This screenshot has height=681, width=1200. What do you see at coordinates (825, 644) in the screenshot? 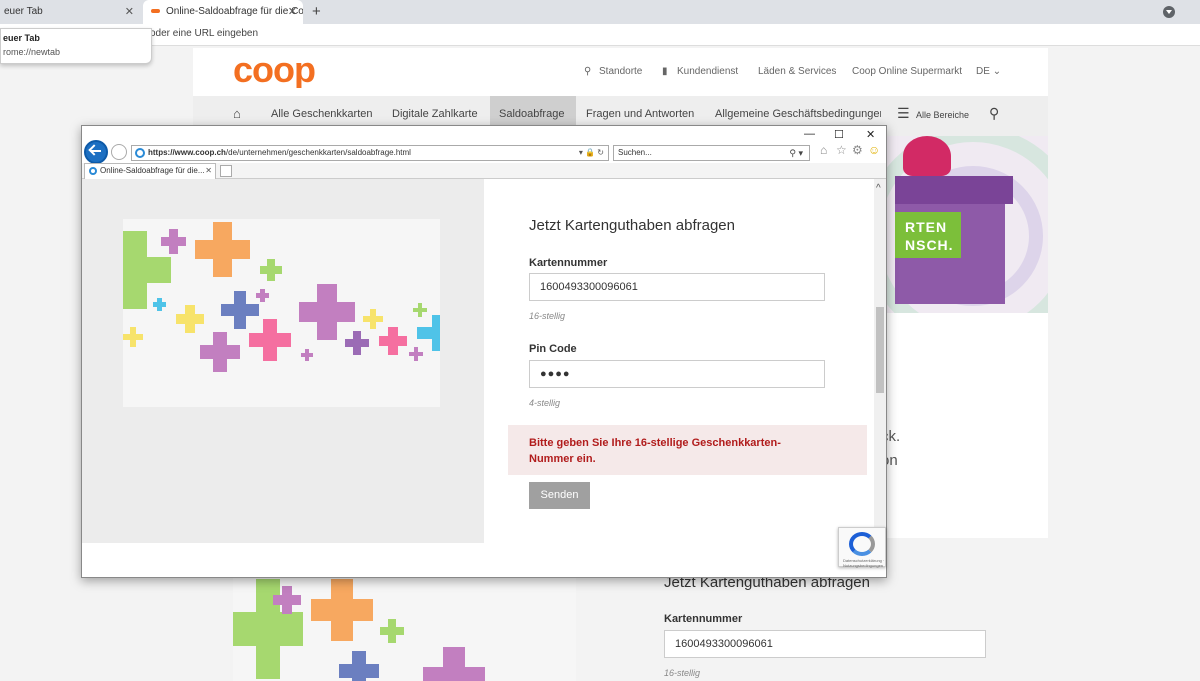
I see `lower-card-input: 1600493300096061` at bounding box center [825, 644].